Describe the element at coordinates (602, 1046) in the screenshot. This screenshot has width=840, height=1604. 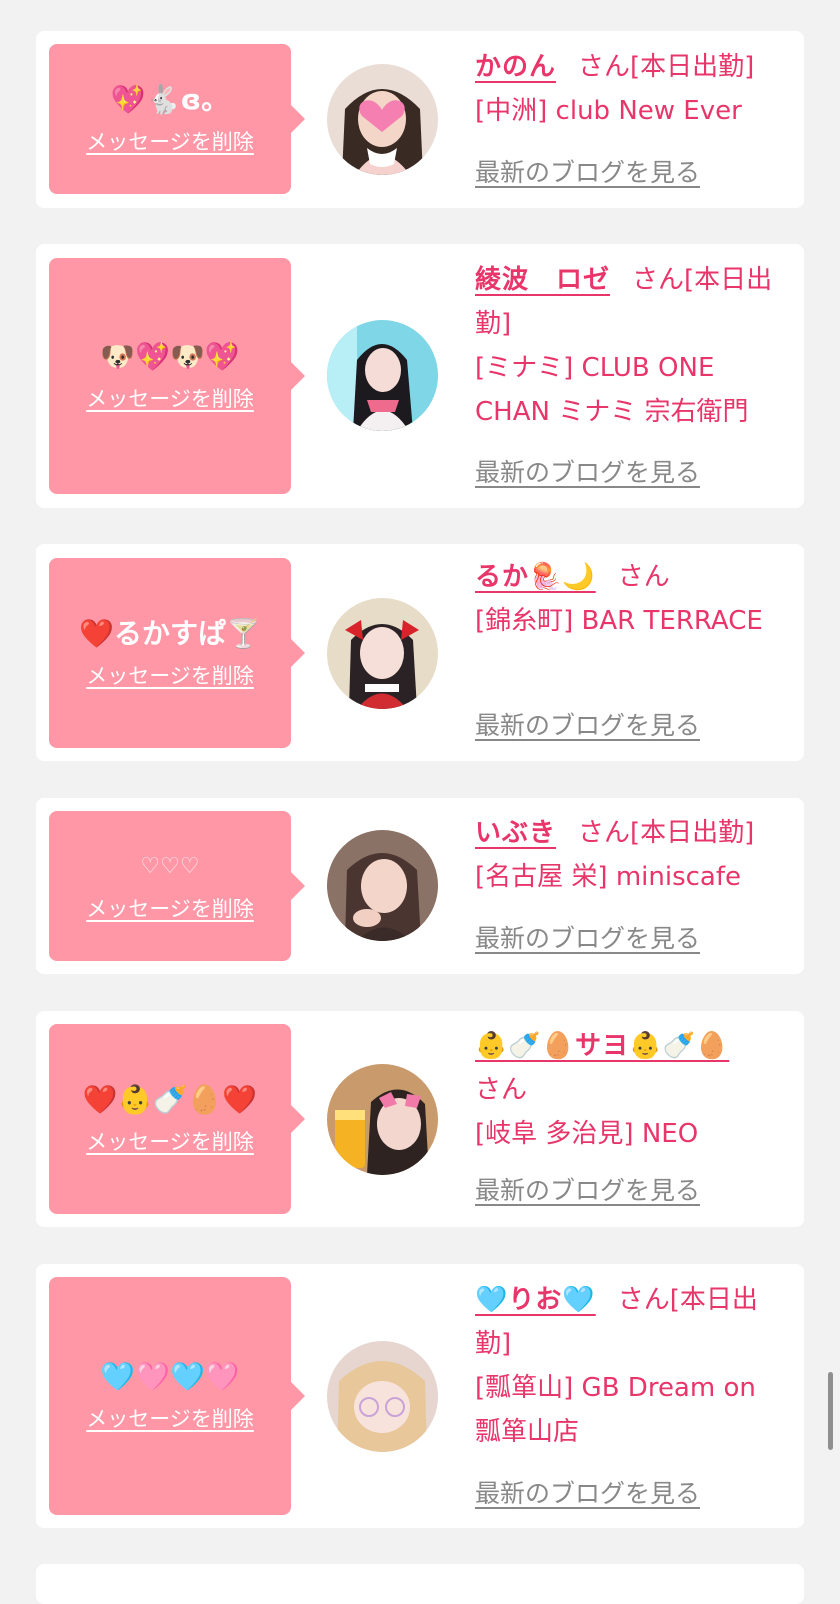
I see `cast-name-link: 👶🍼🥚サヨ👶🍼🥚` at that location.